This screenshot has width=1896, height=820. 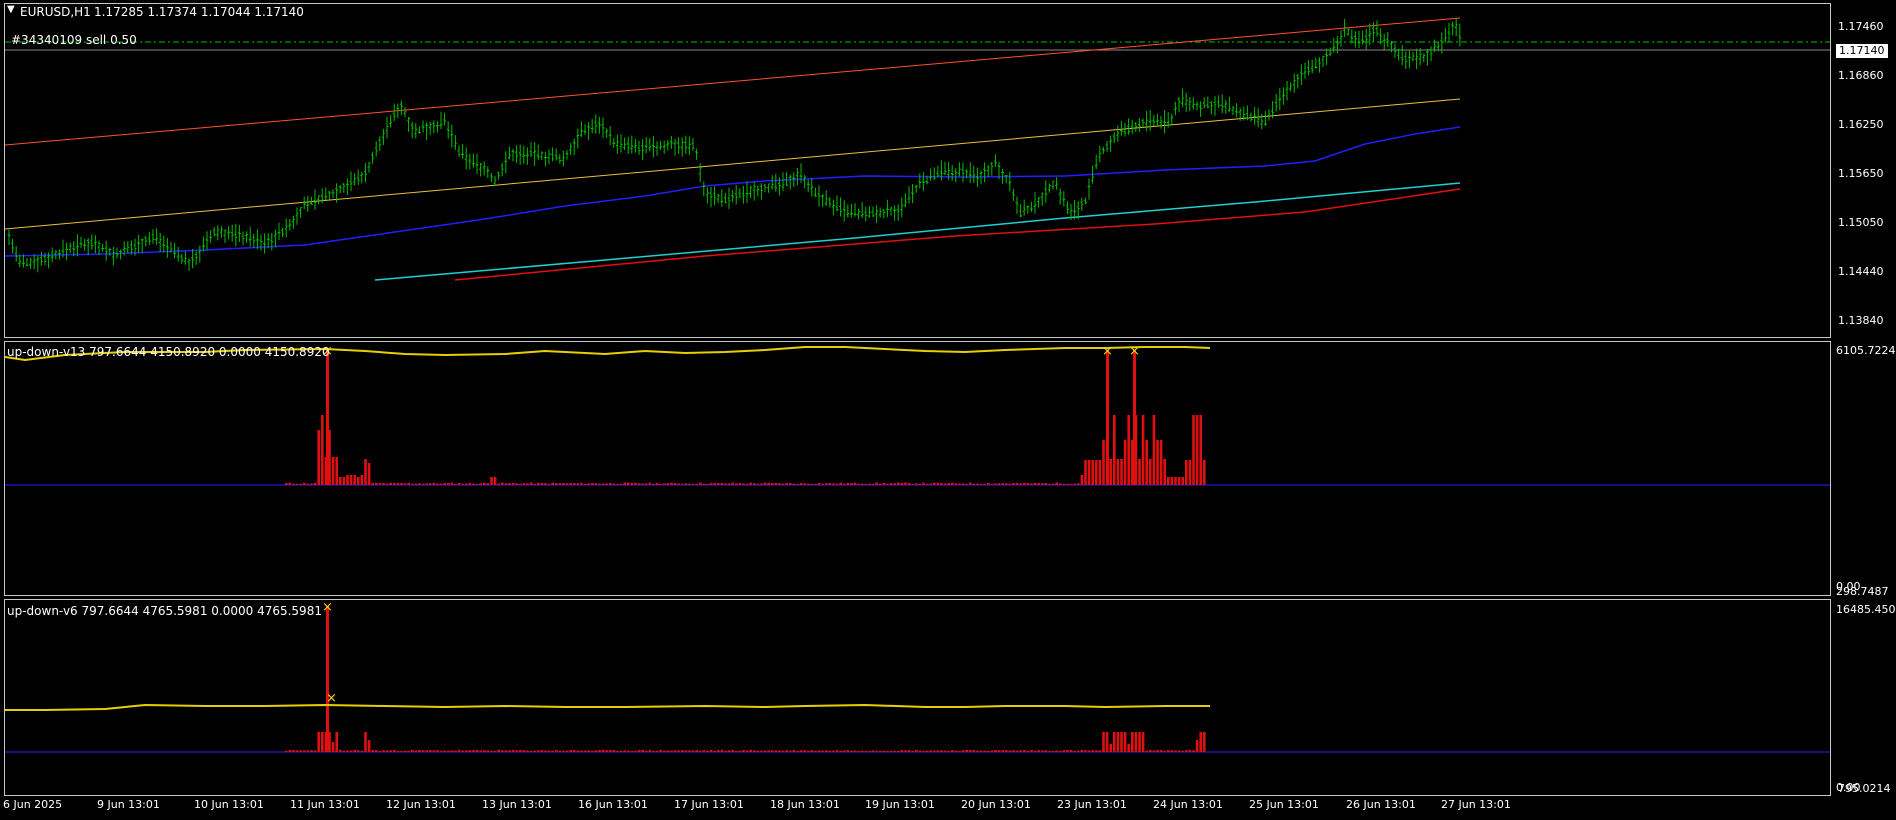 What do you see at coordinates (325, 804) in the screenshot?
I see `time-axis-label: 11 Jun 13:01` at bounding box center [325, 804].